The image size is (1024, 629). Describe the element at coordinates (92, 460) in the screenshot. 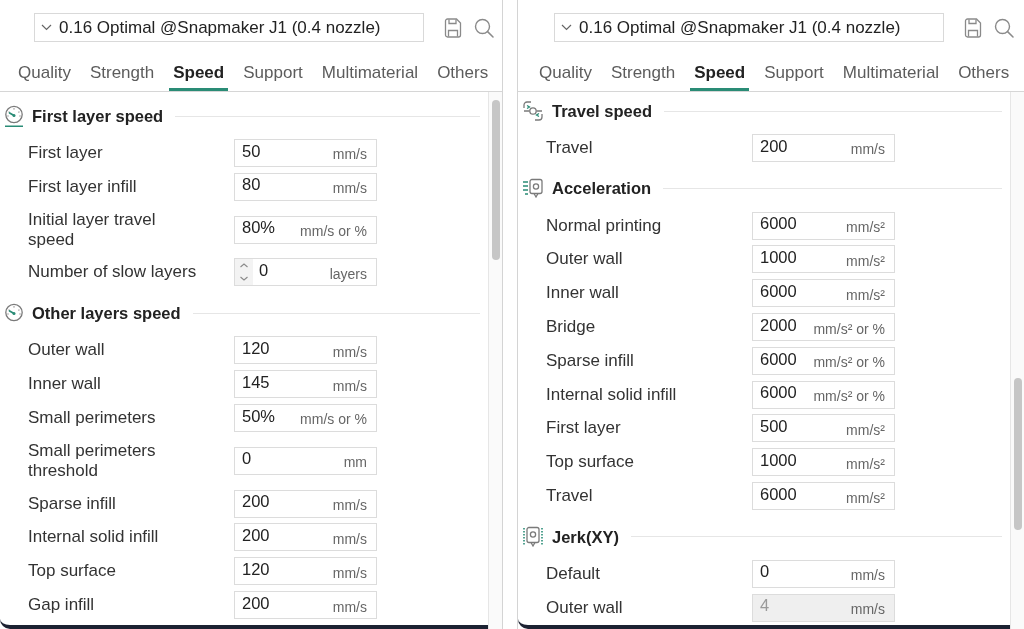

I see `setting-label: Small perimeters threshold` at that location.